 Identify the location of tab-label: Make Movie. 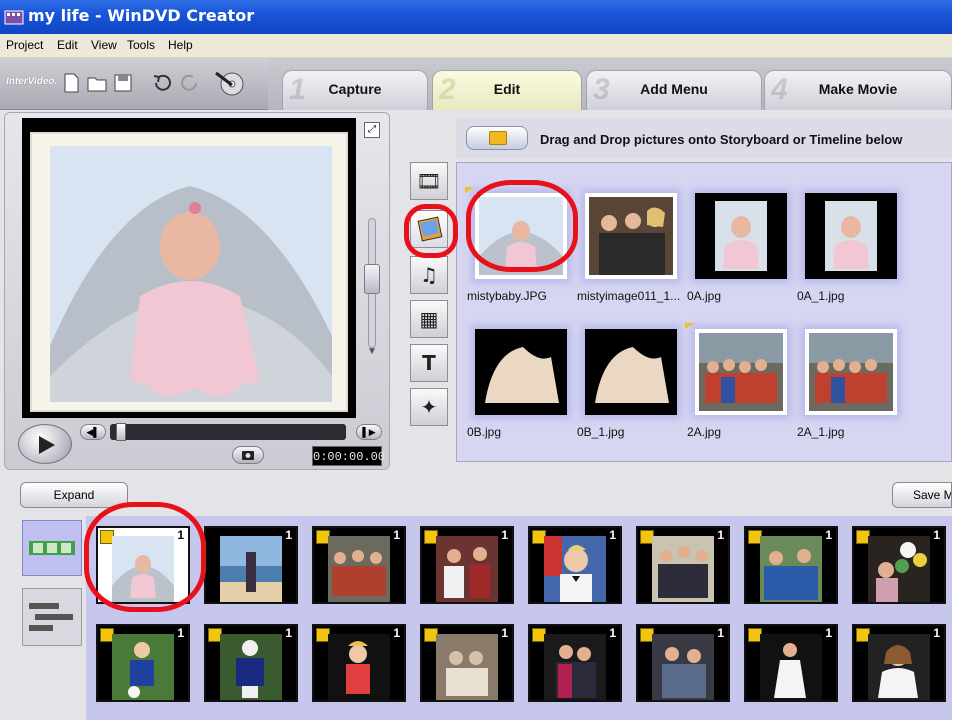
(858, 89).